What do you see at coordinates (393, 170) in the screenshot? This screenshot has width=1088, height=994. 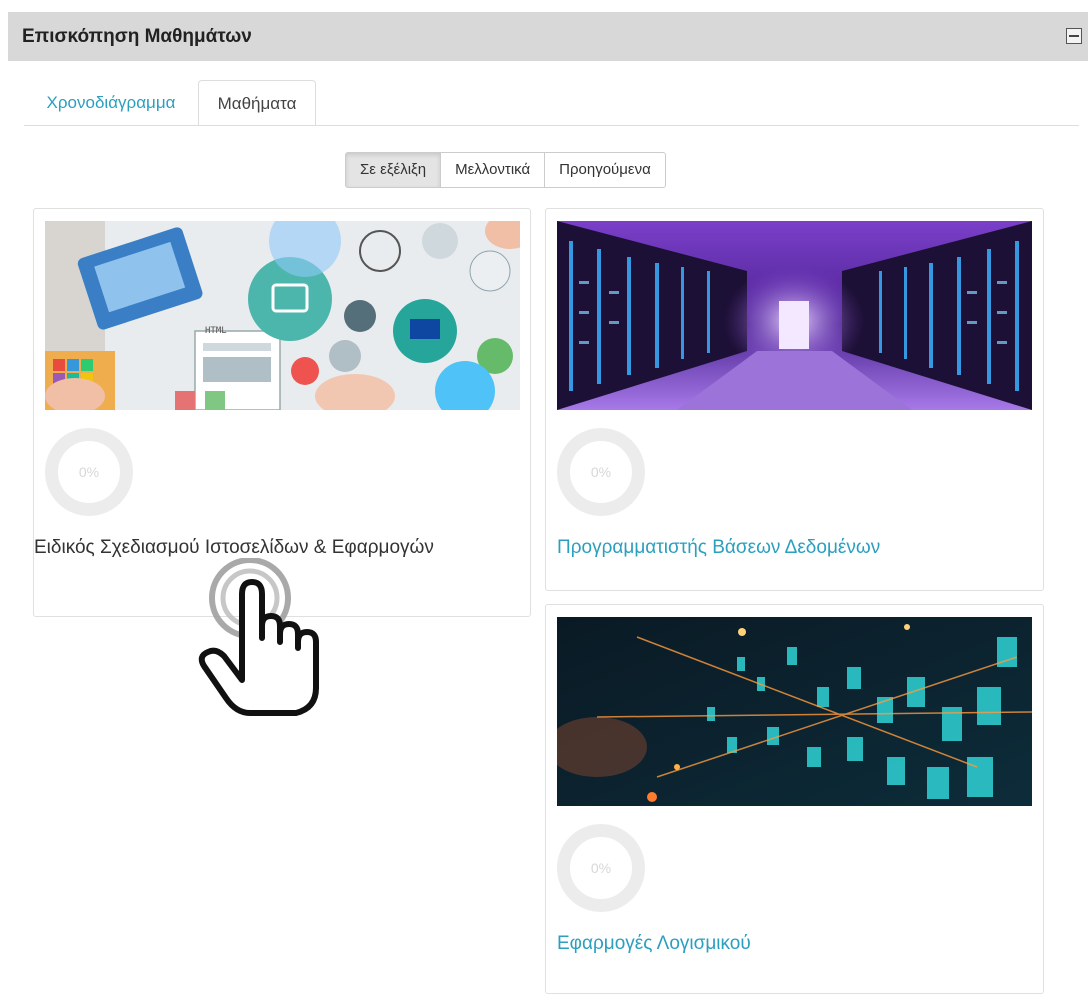 I see `filter-in-progress: Σε εξέλιξη` at bounding box center [393, 170].